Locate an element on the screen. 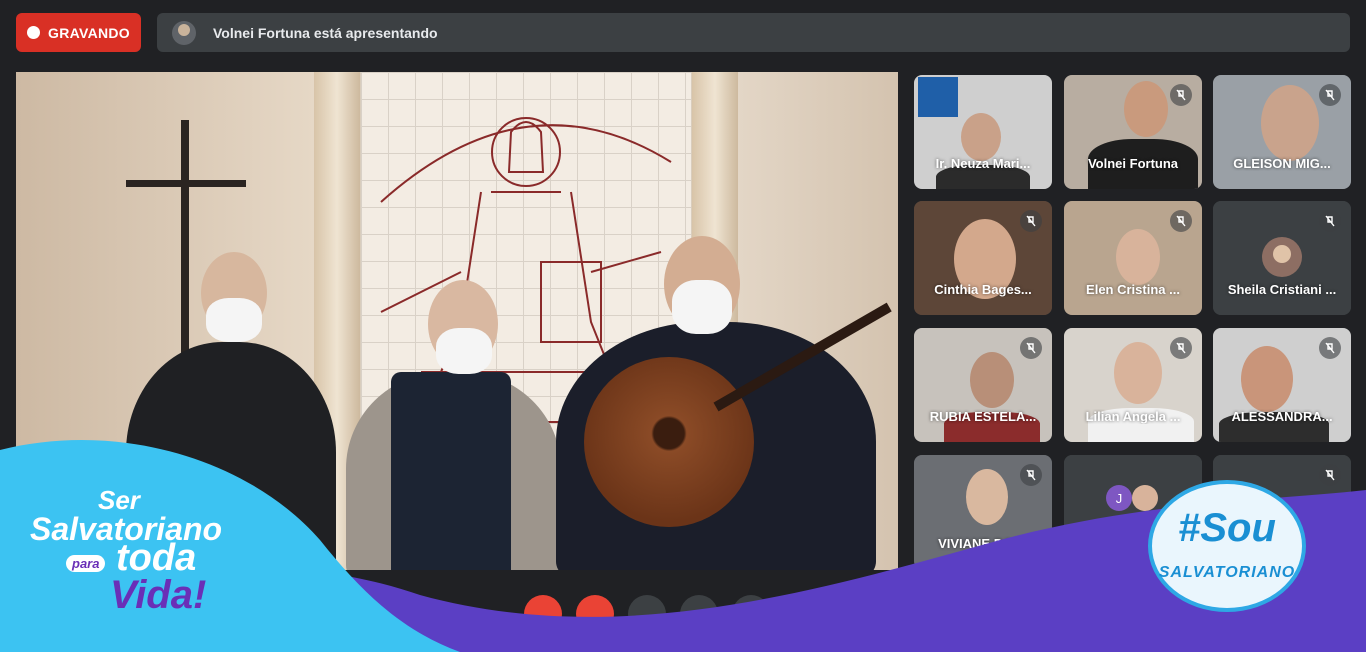  ser-salvatoriano-logo: Ser Salvatoriano para toda Vida! is located at coordinates (160, 560).